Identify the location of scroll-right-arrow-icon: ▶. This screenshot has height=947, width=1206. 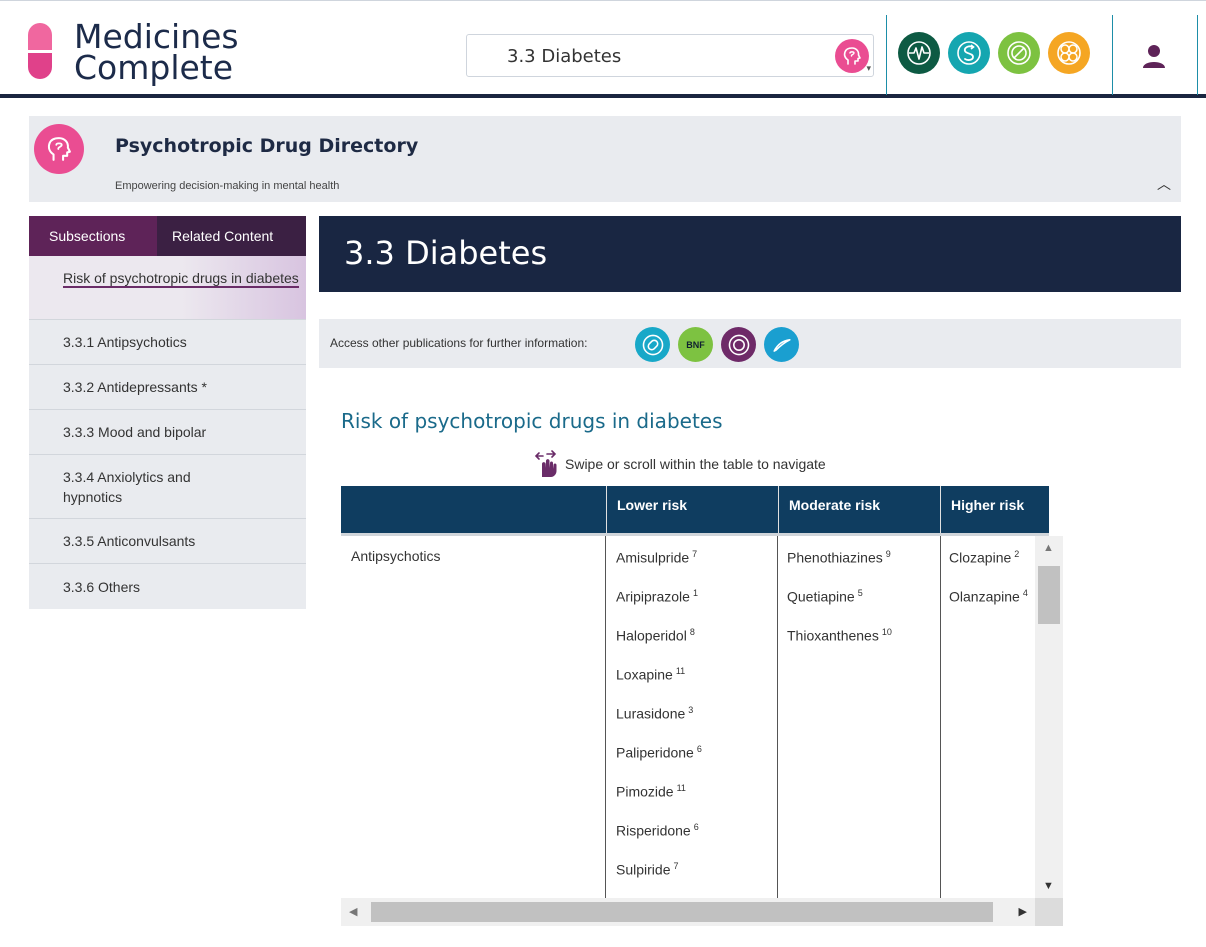
(1023, 911).